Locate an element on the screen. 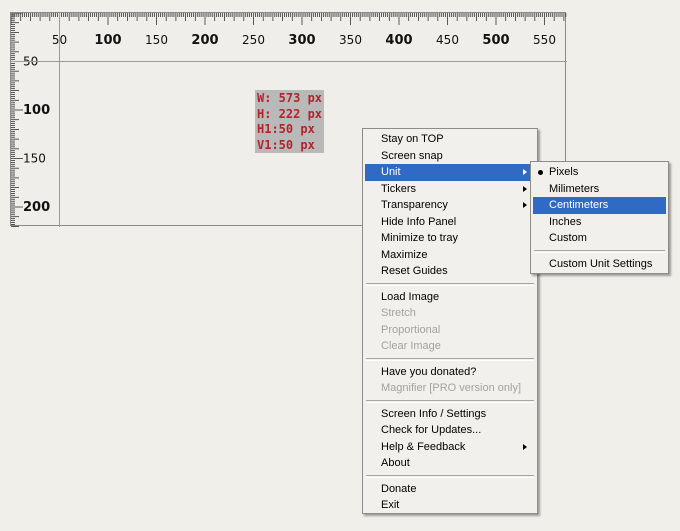 This screenshot has height=531, width=680. submenu-item-pixels: Pixels is located at coordinates (599, 172).